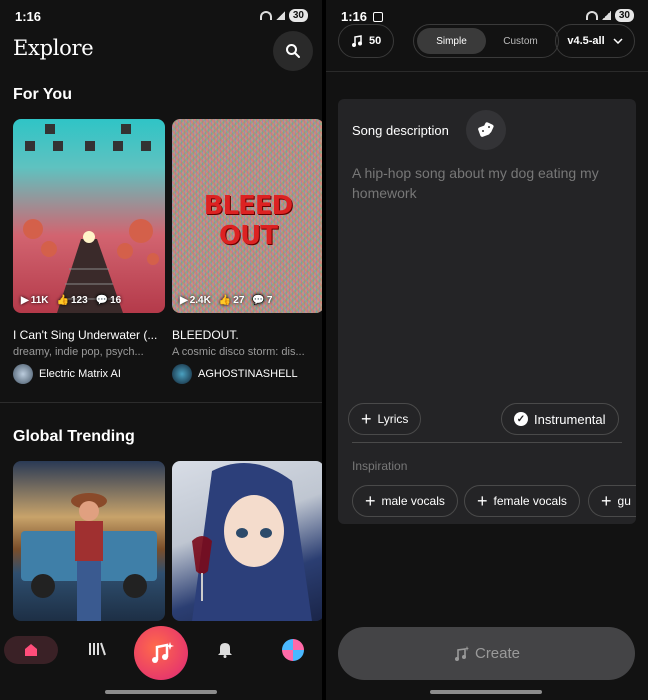  I want to click on song-stats: ▶ 11K 👍 123 💬 16, so click(71, 300).